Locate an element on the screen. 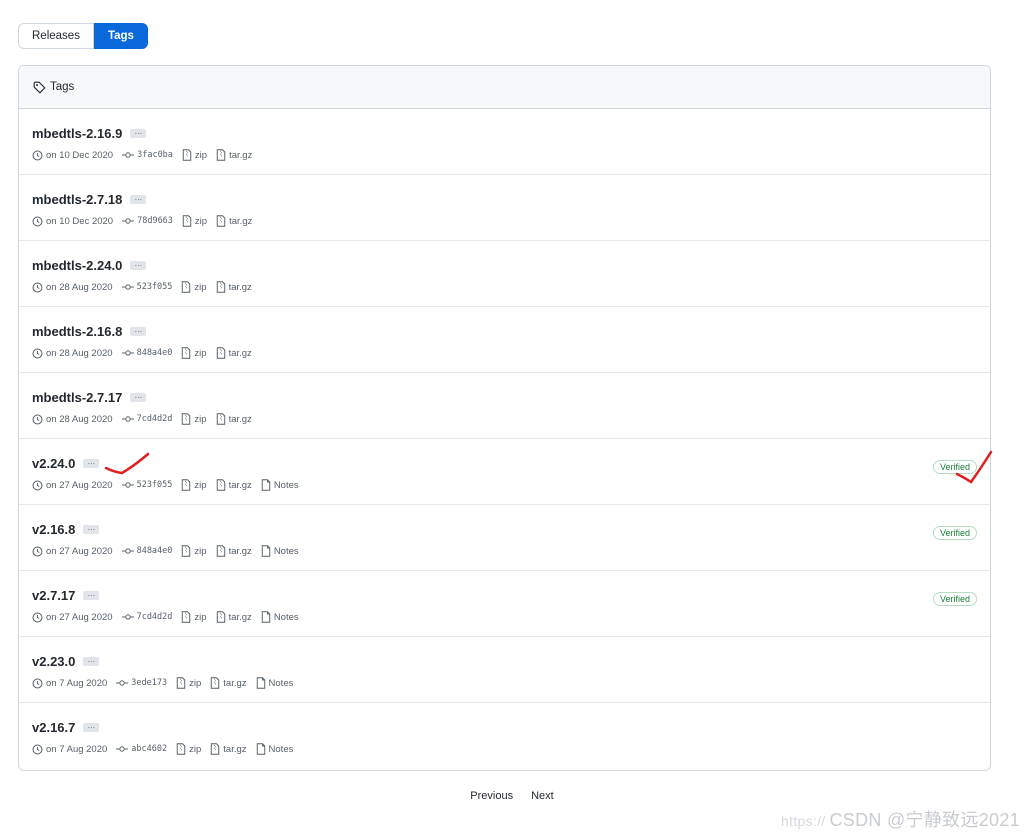  tag-meta: on 27 Aug 2020 848a4e0 zip tar.gz Notes is located at coordinates (170, 551).